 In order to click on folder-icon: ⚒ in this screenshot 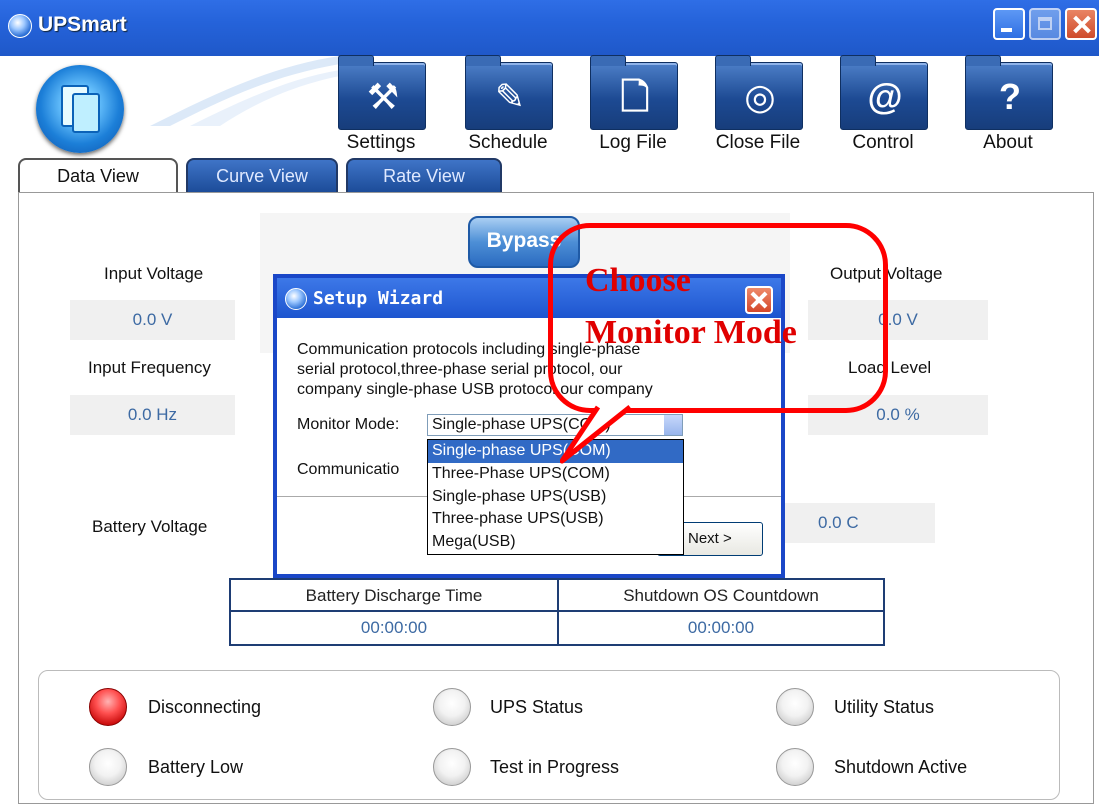, I will do `click(382, 92)`.